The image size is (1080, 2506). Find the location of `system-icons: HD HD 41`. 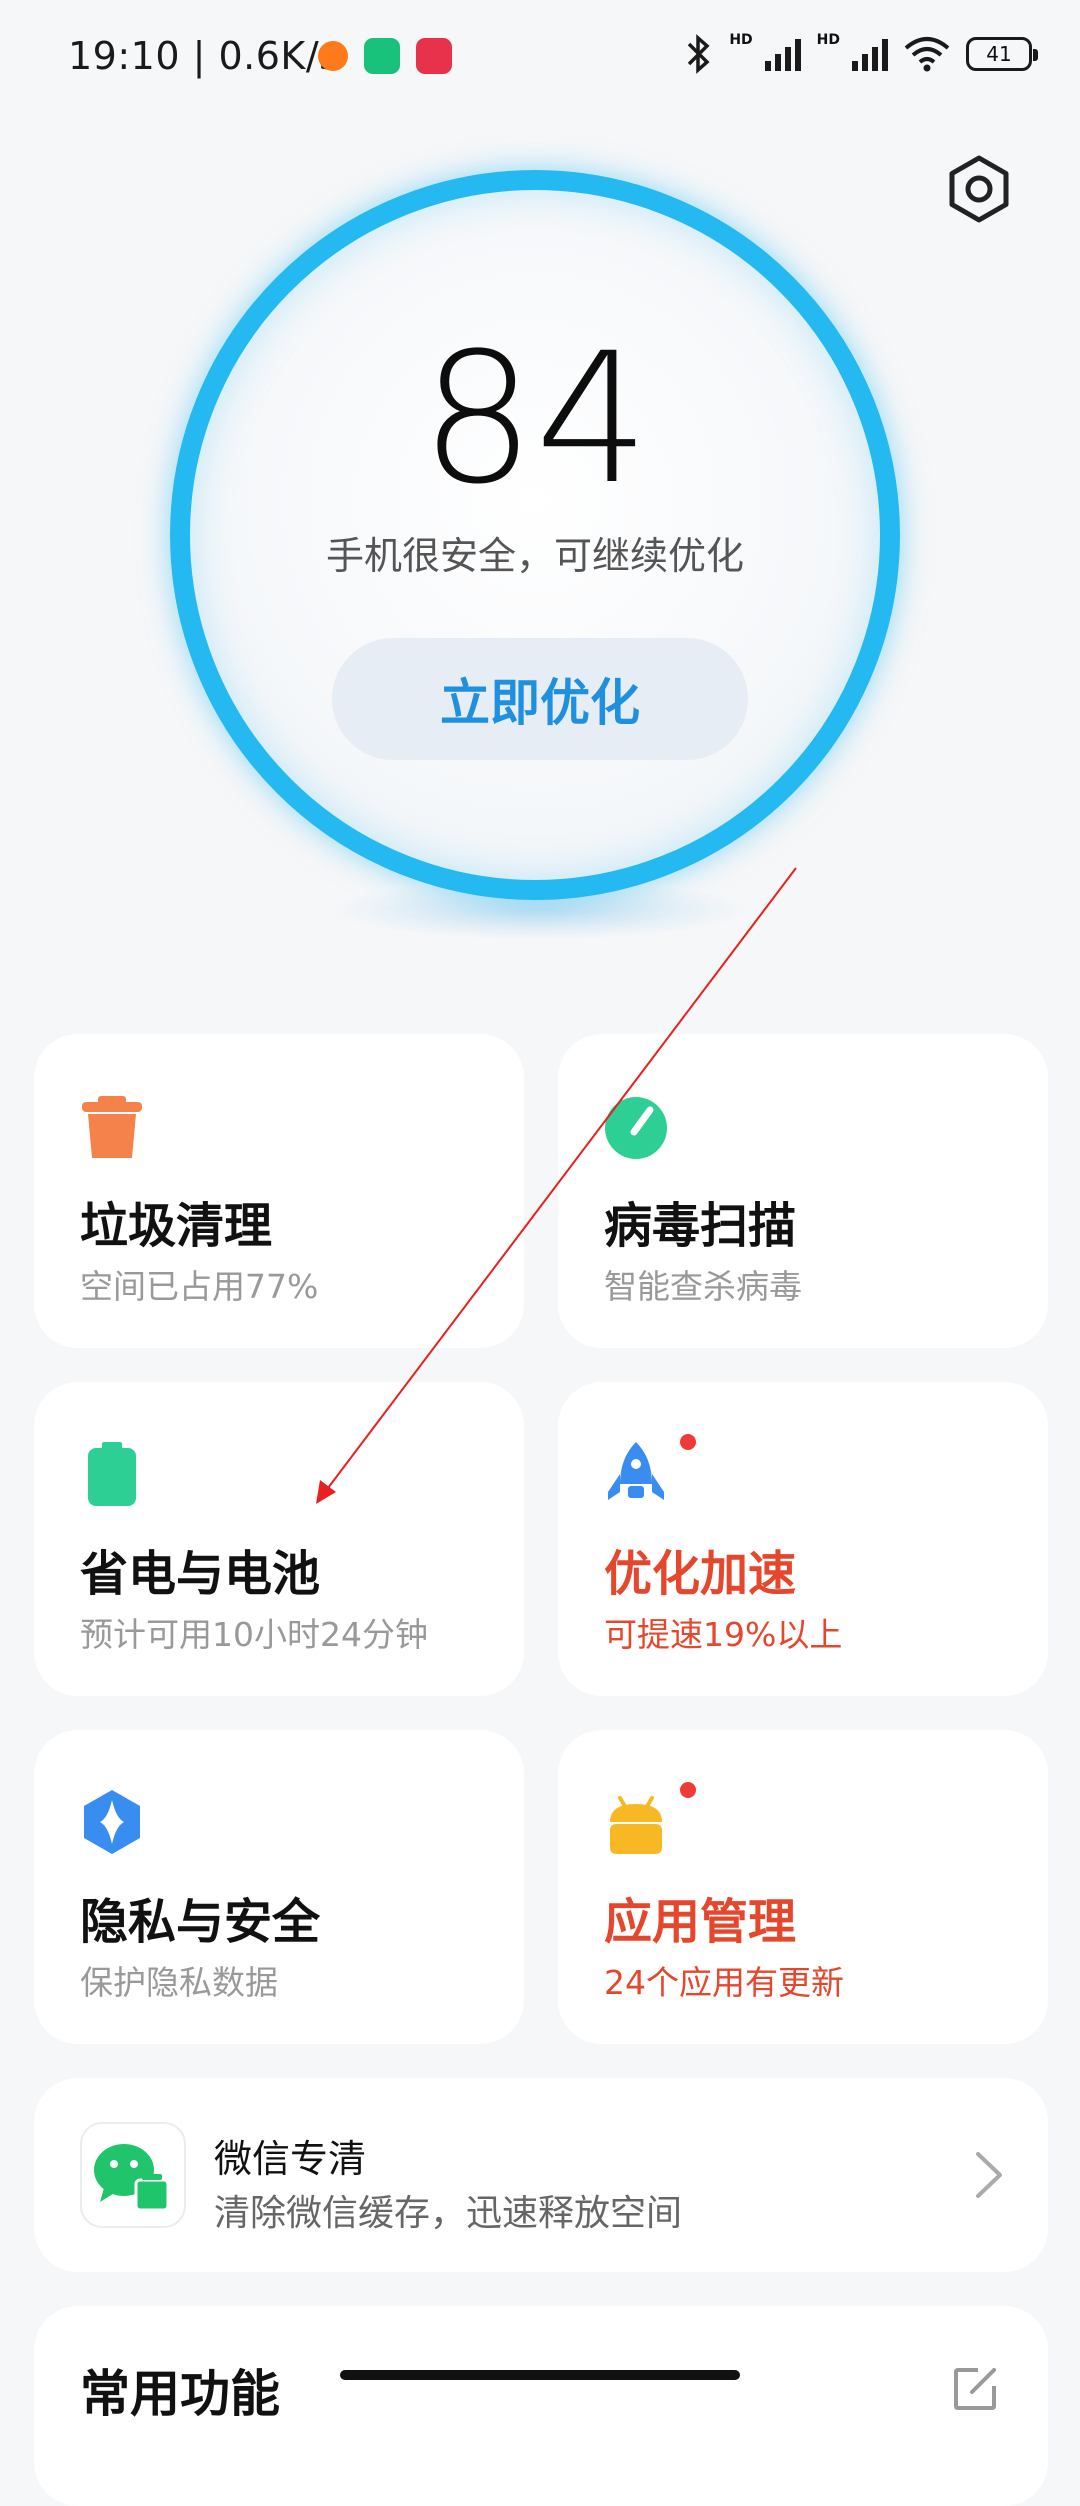

system-icons: HD HD 41 is located at coordinates (860, 53).